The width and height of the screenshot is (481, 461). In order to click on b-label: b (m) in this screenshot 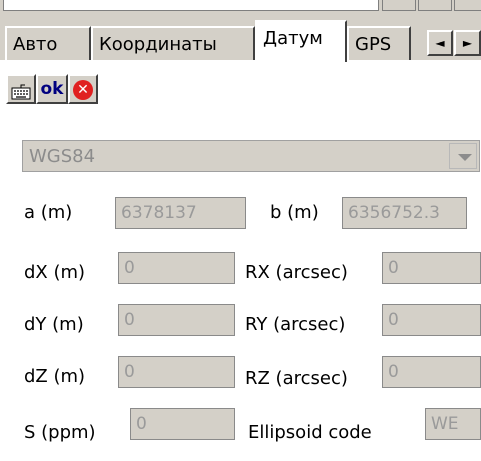, I will do `click(294, 212)`.